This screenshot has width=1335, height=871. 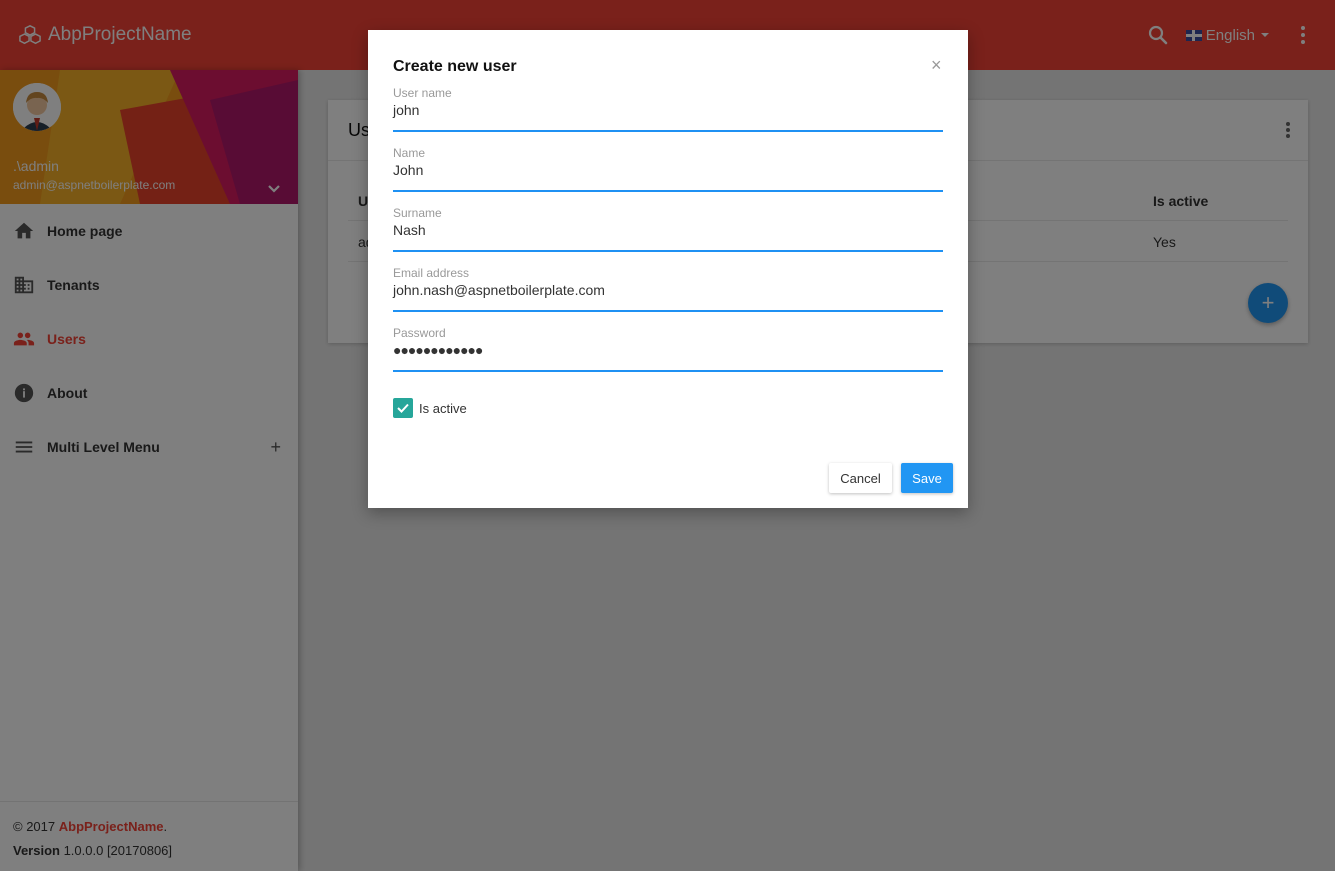 I want to click on checkmark-icon, so click(x=403, y=408).